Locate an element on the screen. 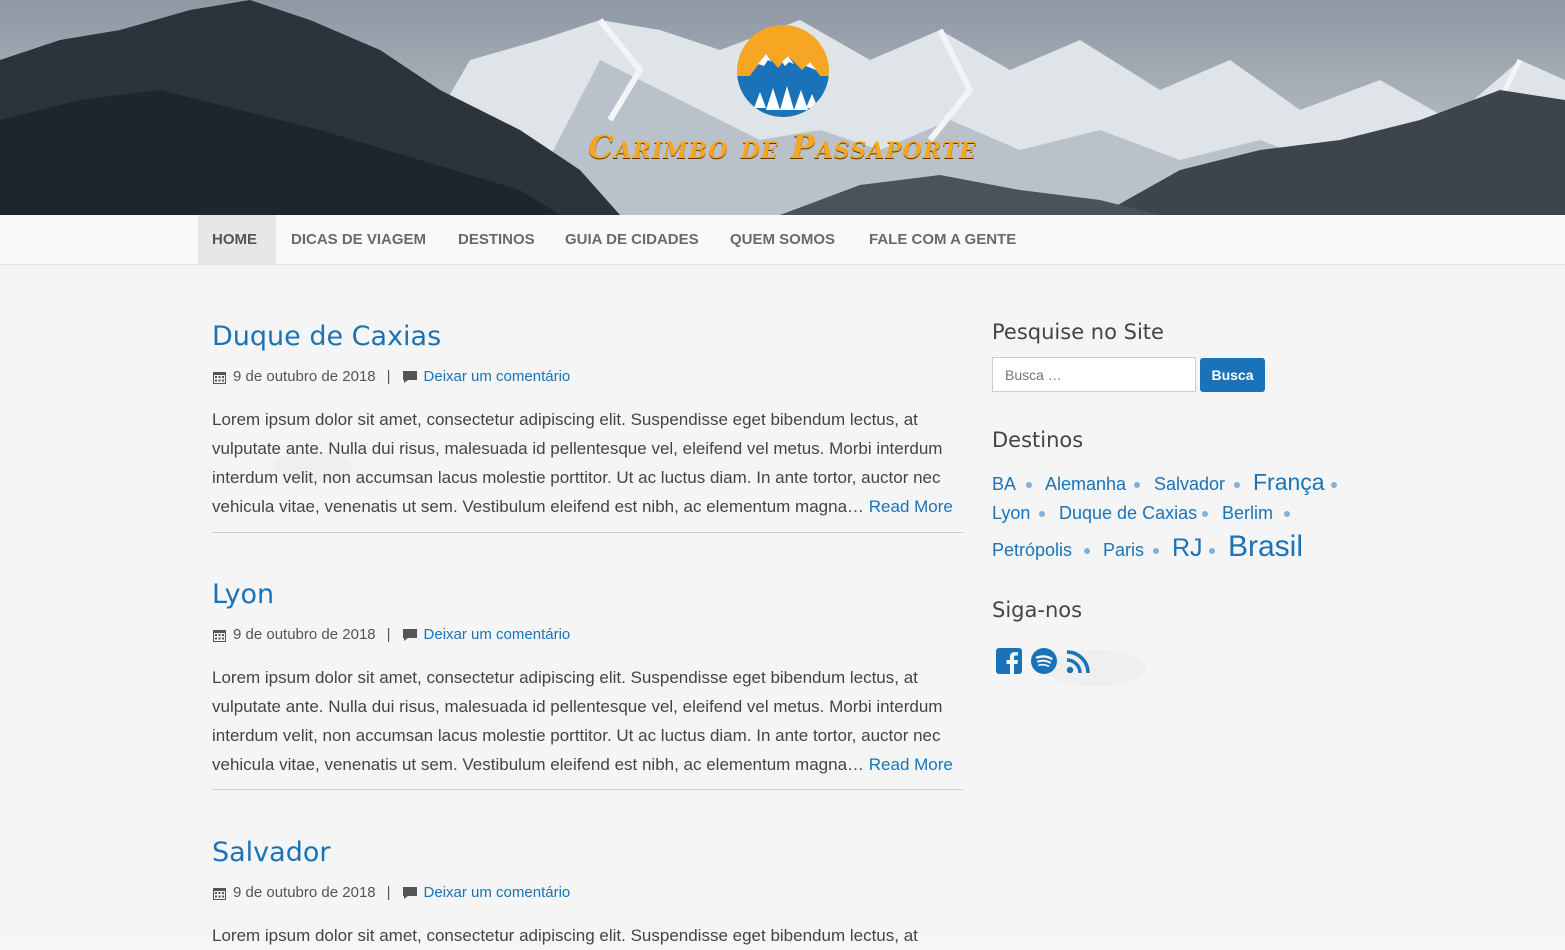 This screenshot has width=1565, height=950. nav-item-dicas-de-viagem: DICAS DE VIAGEM is located at coordinates (358, 239).